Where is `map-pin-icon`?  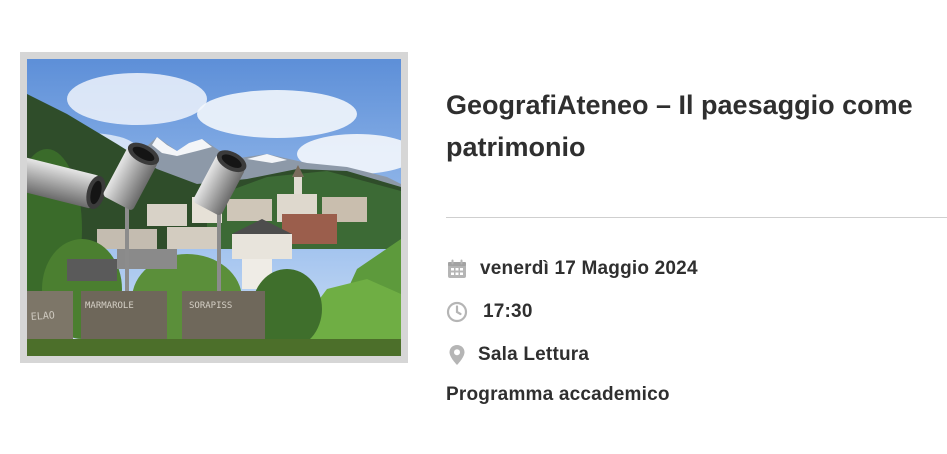
map-pin-icon is located at coordinates (457, 355).